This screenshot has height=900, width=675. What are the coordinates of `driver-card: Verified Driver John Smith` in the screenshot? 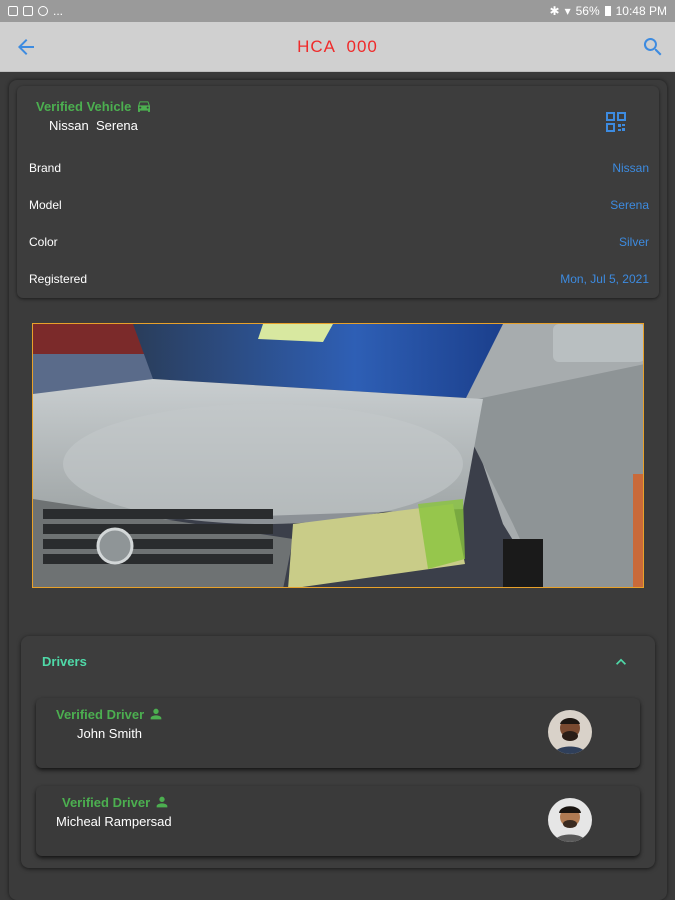 It's located at (338, 733).